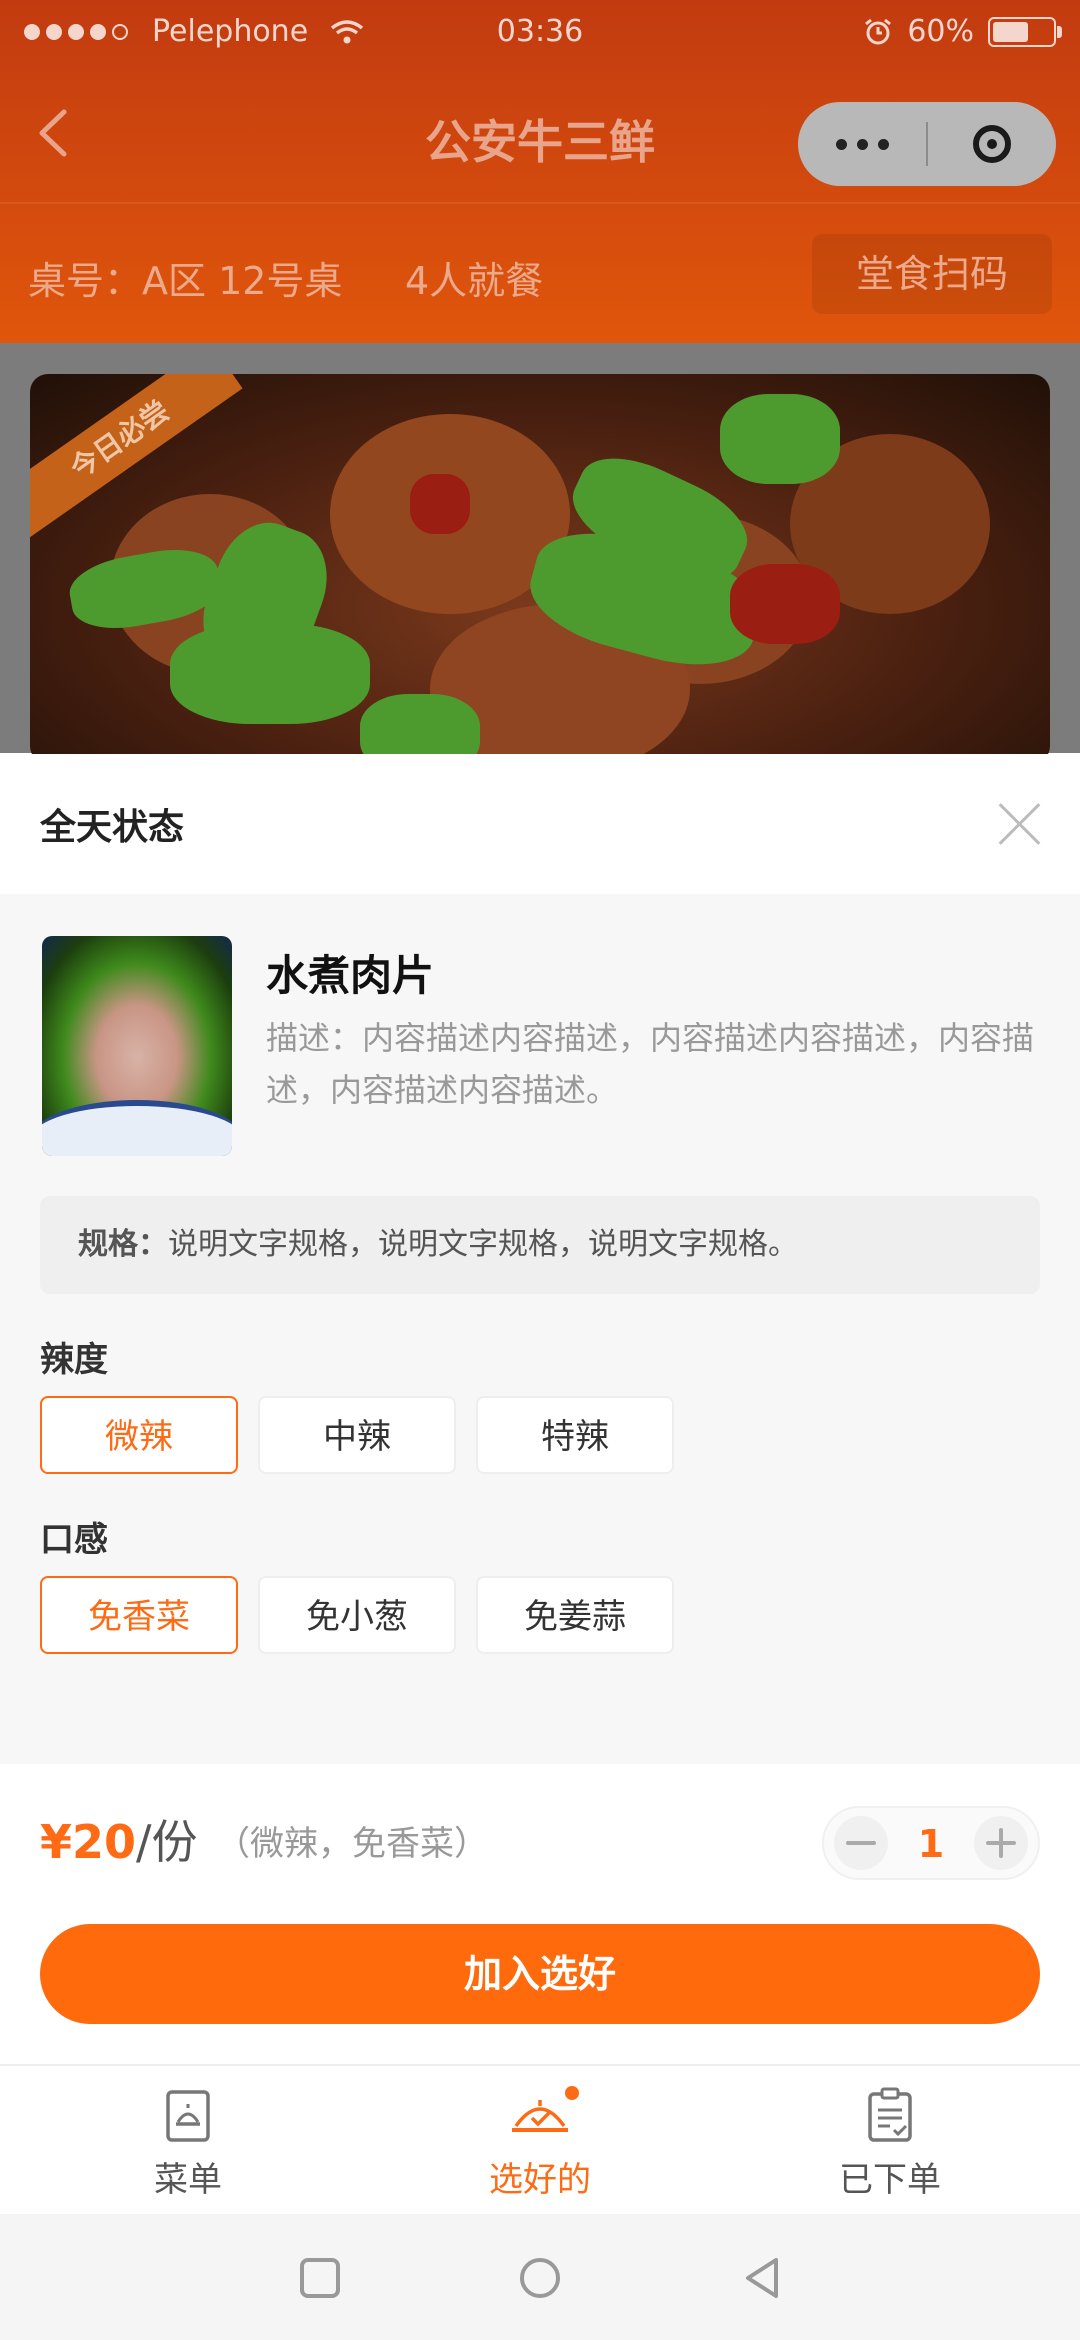 Image resolution: width=1080 pixels, height=2340 pixels. Describe the element at coordinates (74, 1360) in the screenshot. I see `spice-label: 辣度` at that location.